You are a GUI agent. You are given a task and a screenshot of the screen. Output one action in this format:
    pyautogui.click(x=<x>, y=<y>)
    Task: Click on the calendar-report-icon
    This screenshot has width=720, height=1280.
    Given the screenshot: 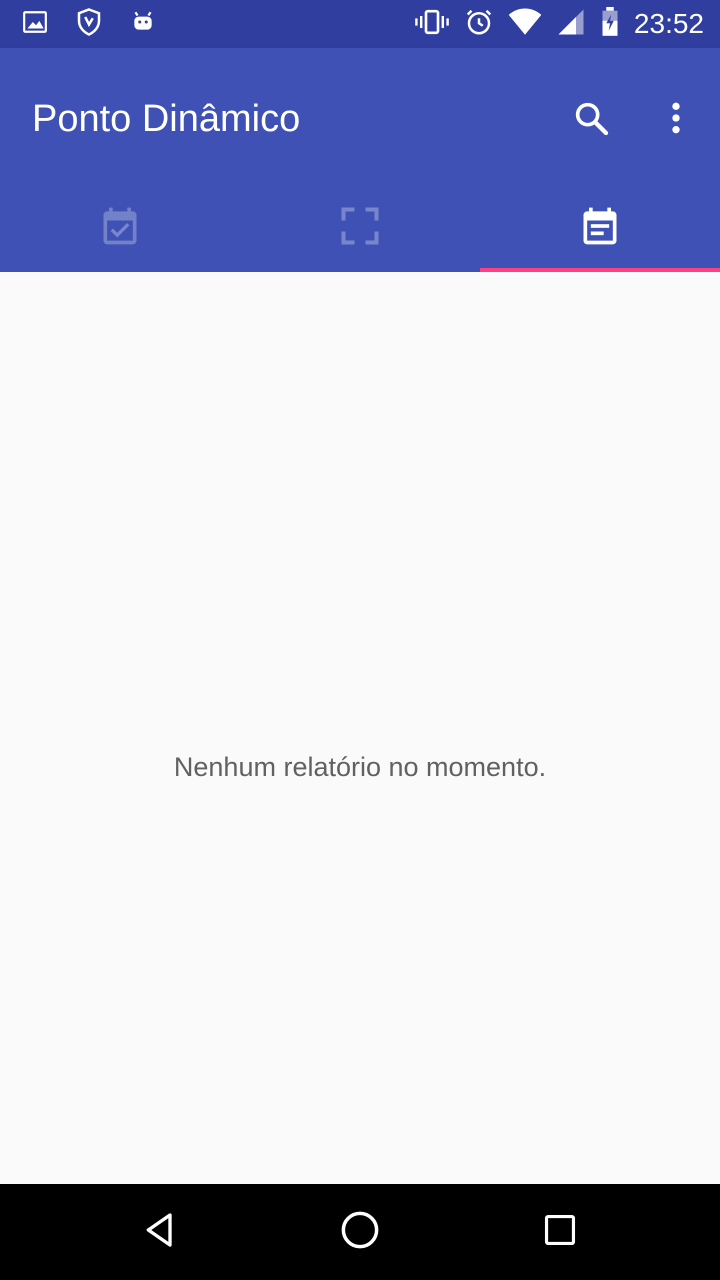 What is the action you would take?
    pyautogui.click(x=600, y=228)
    